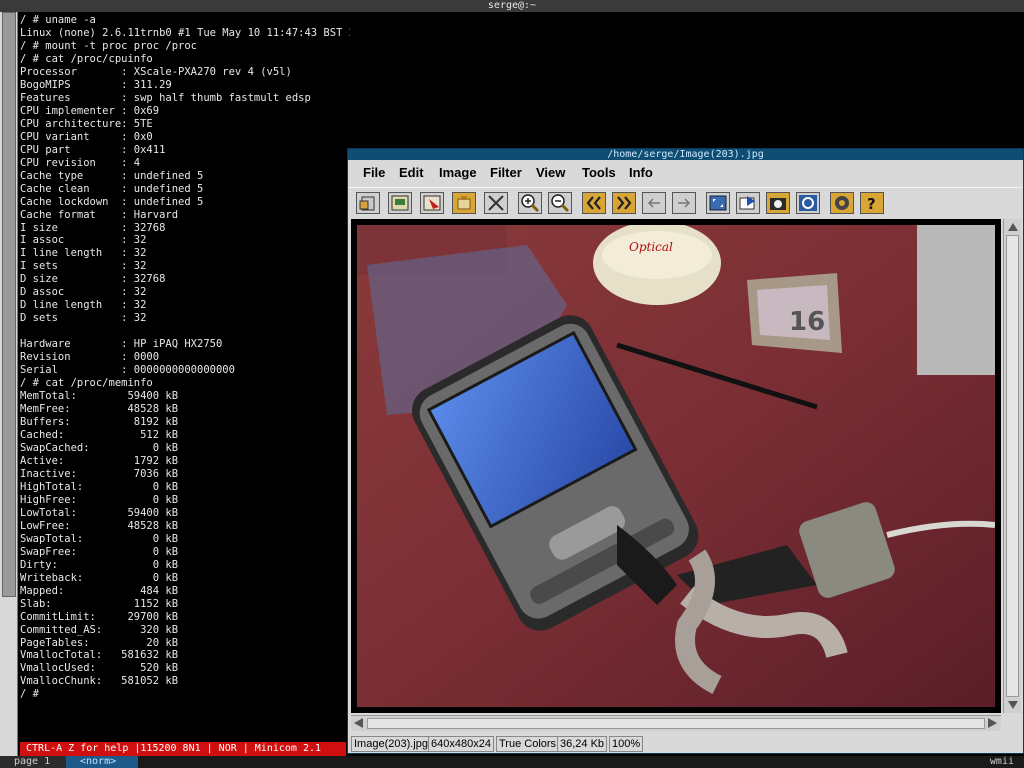 Image resolution: width=1024 pixels, height=768 pixels. What do you see at coordinates (1013, 227) in the screenshot?
I see `scroll-up-icon` at bounding box center [1013, 227].